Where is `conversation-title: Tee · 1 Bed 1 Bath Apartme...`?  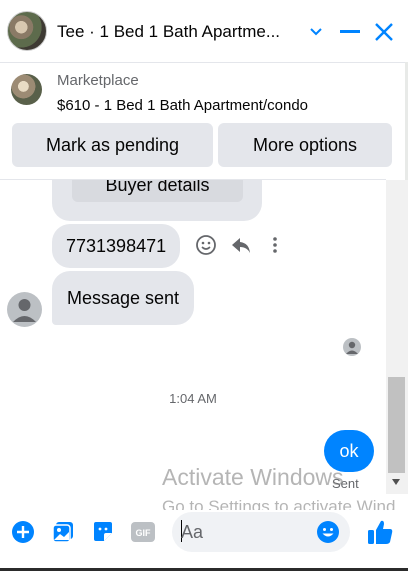 conversation-title: Tee · 1 Bed 1 Bath Apartme... is located at coordinates (180, 32).